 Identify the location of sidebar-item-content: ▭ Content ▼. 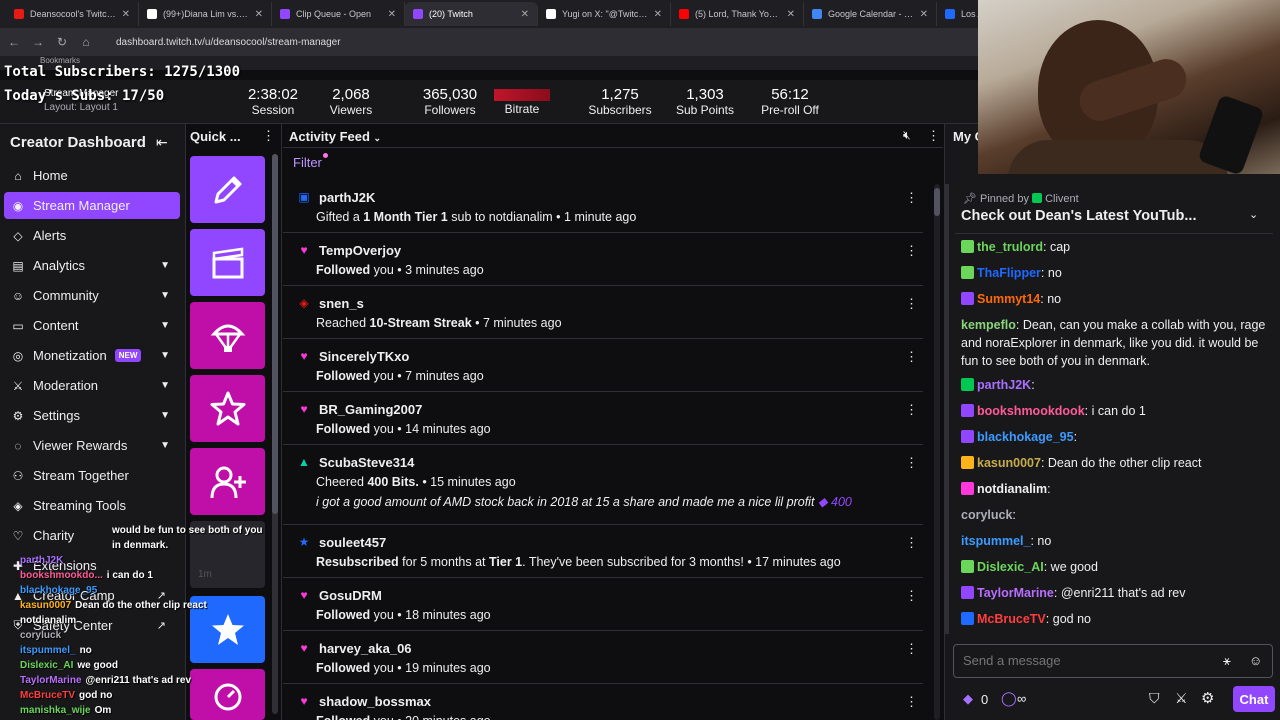
(92, 325).